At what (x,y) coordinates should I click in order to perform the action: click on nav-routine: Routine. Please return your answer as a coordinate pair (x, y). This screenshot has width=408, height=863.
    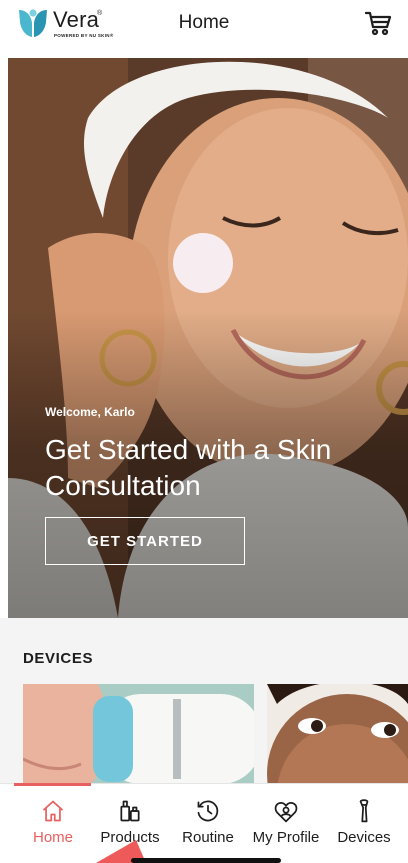
    Looking at the image, I should click on (208, 815).